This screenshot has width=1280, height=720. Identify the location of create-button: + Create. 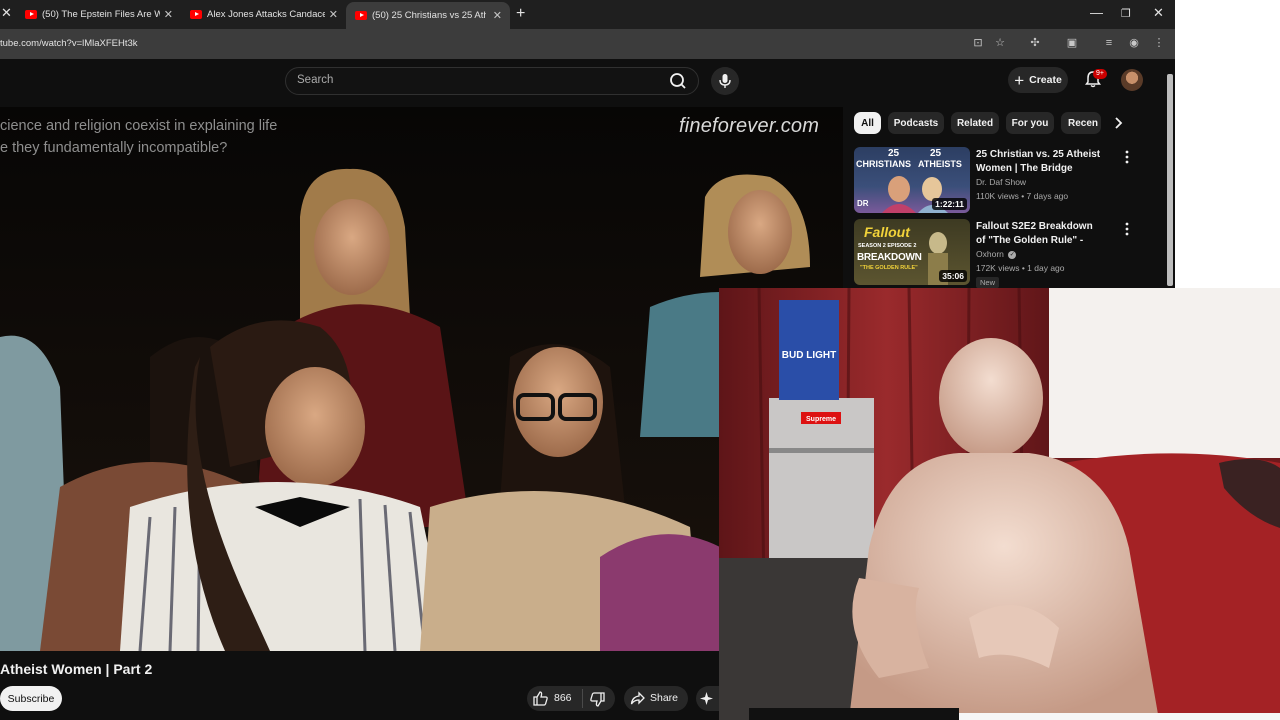
(1038, 80).